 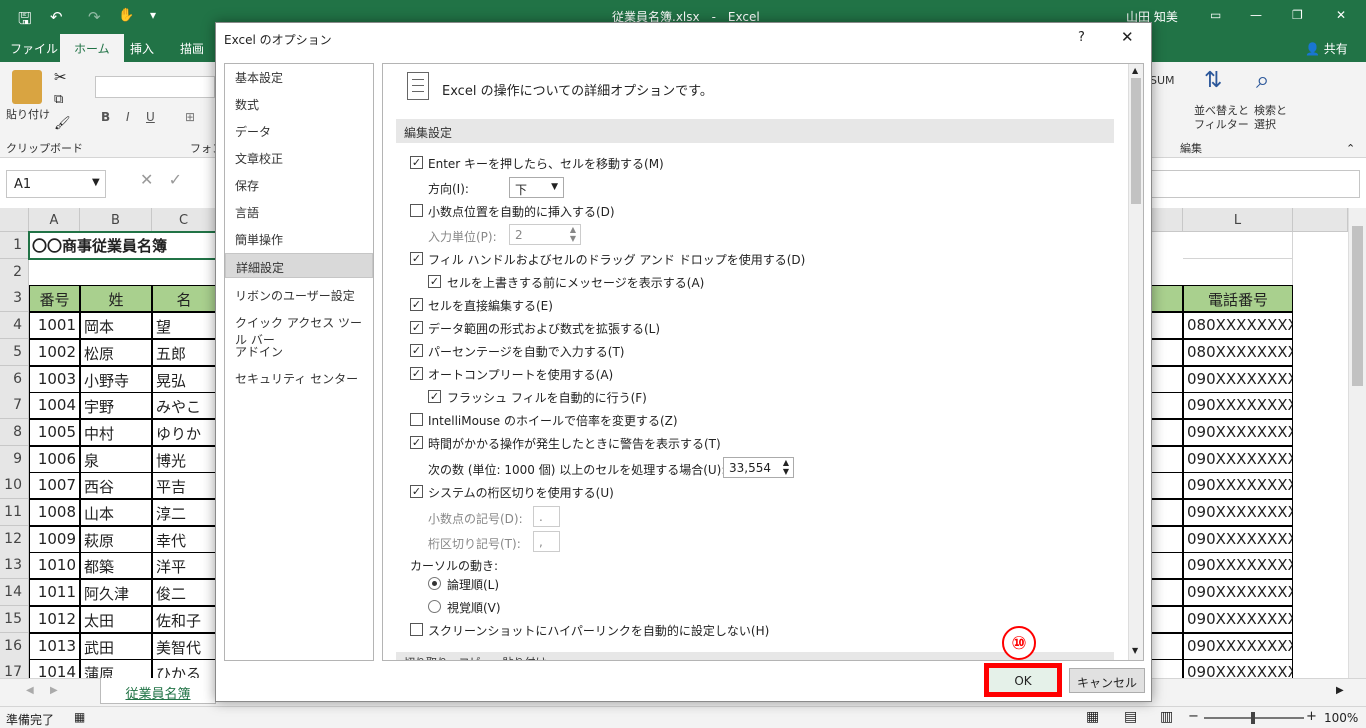 I want to click on employee-number-cell: 1005, so click(x=54, y=432).